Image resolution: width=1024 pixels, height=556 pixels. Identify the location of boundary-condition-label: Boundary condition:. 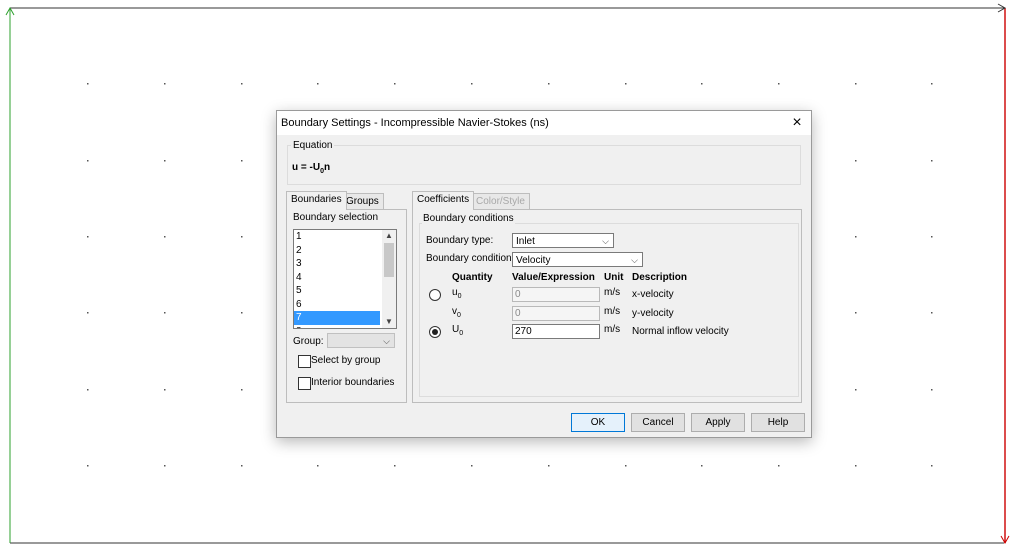
(470, 258).